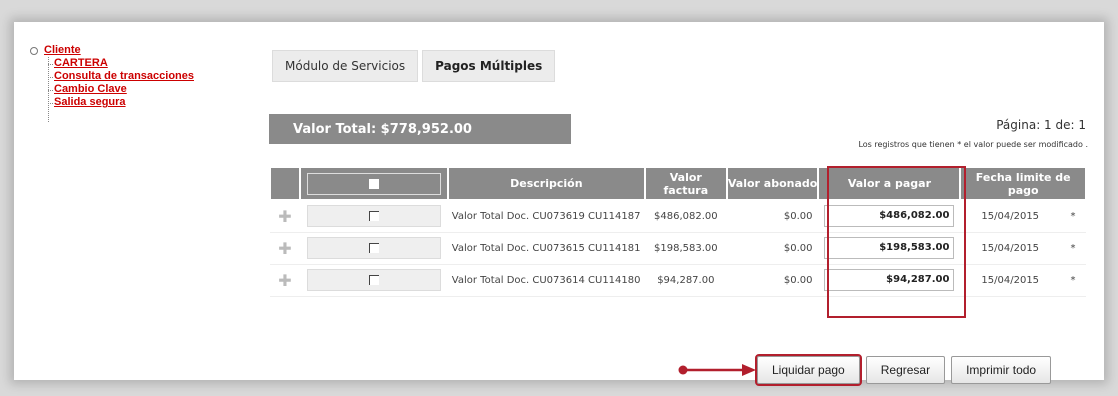 The image size is (1118, 396). Describe the element at coordinates (685, 216) in the screenshot. I see `row-valor-factura: $486,082.00` at that location.